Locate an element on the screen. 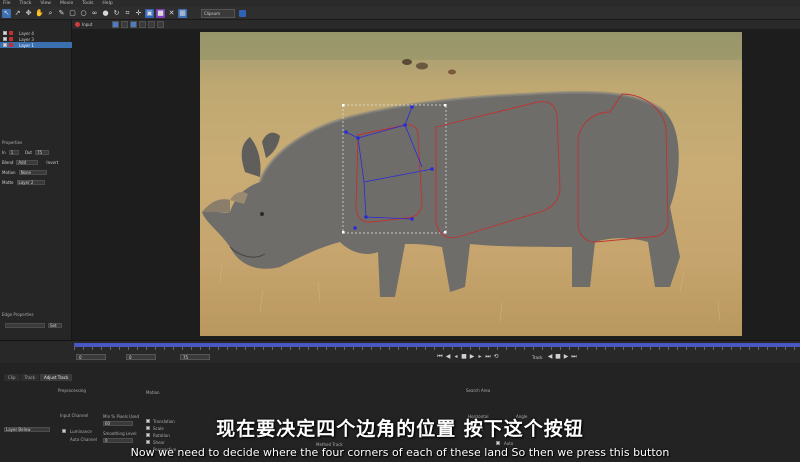 The image size is (800, 462). blend-select: Add is located at coordinates (27, 162).